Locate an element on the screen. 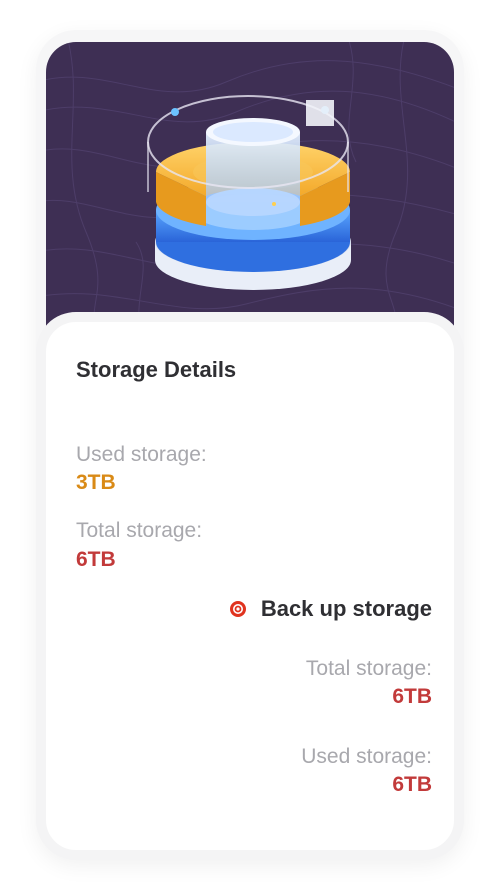 This screenshot has height=896, width=500. record-dot-icon is located at coordinates (237, 609).